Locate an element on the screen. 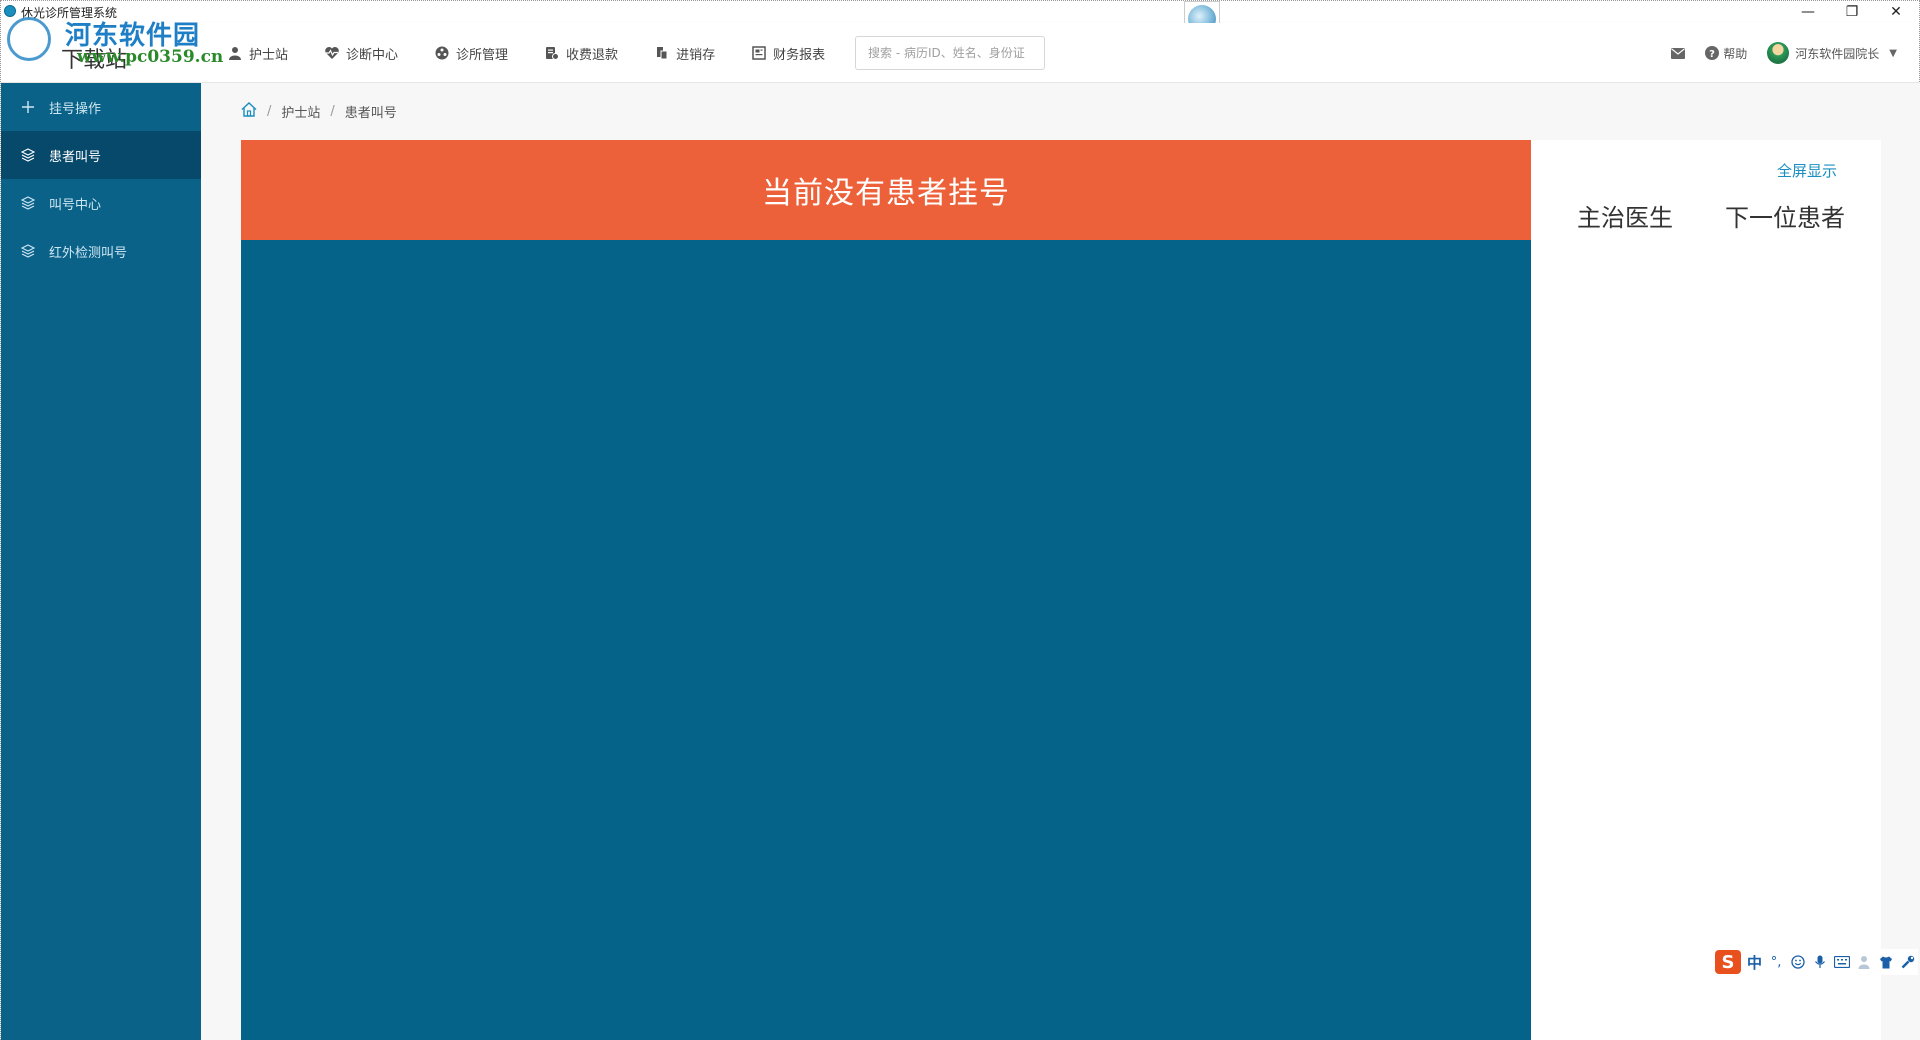  user-icon is located at coordinates (1864, 962).